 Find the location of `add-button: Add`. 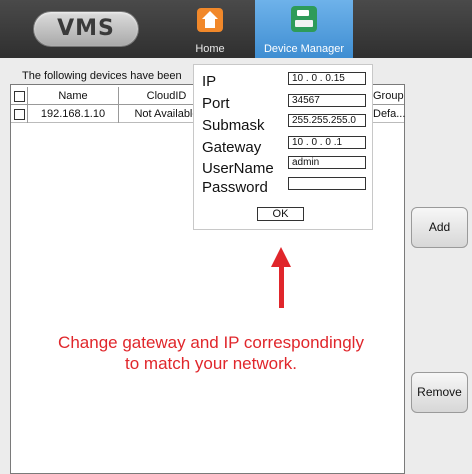

add-button: Add is located at coordinates (439, 227).